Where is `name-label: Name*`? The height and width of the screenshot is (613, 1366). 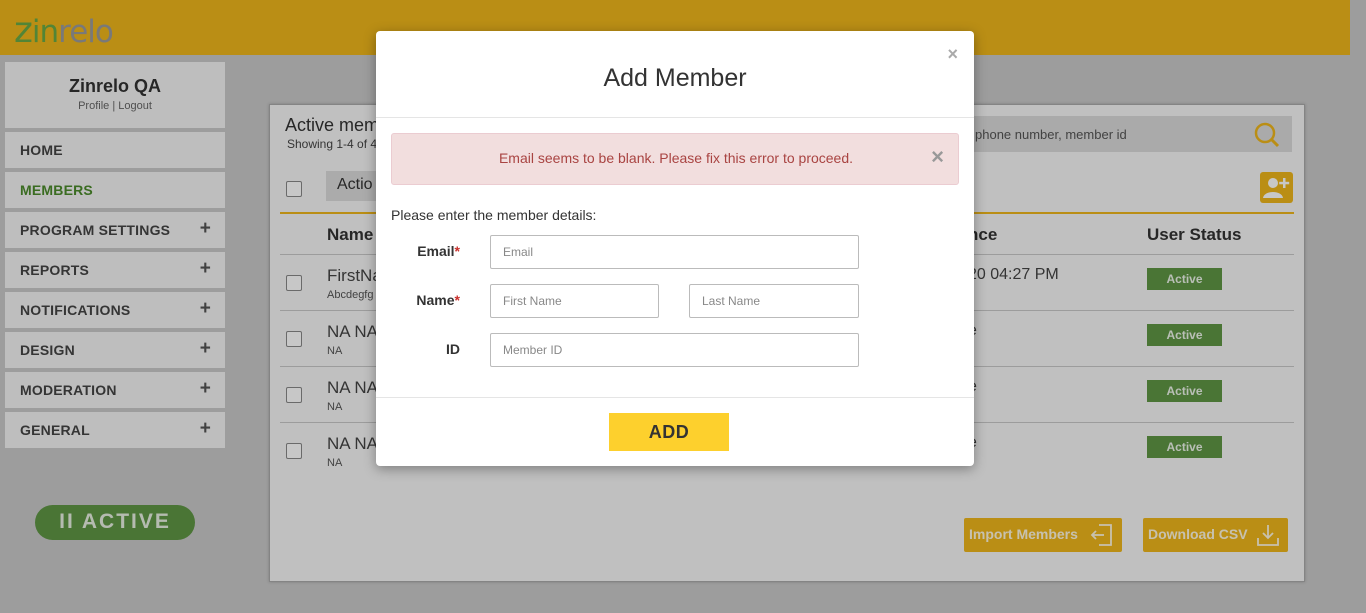 name-label: Name* is located at coordinates (425, 300).